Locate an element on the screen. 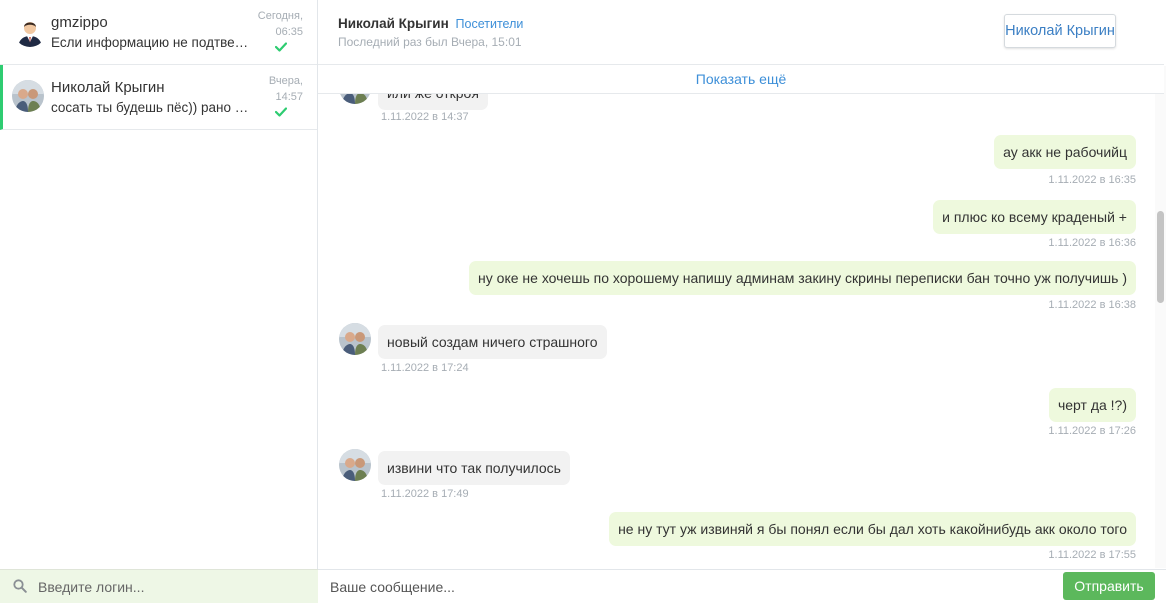 The width and height of the screenshot is (1166, 603). contact-name: Николай Крыгин is located at coordinates (393, 23).